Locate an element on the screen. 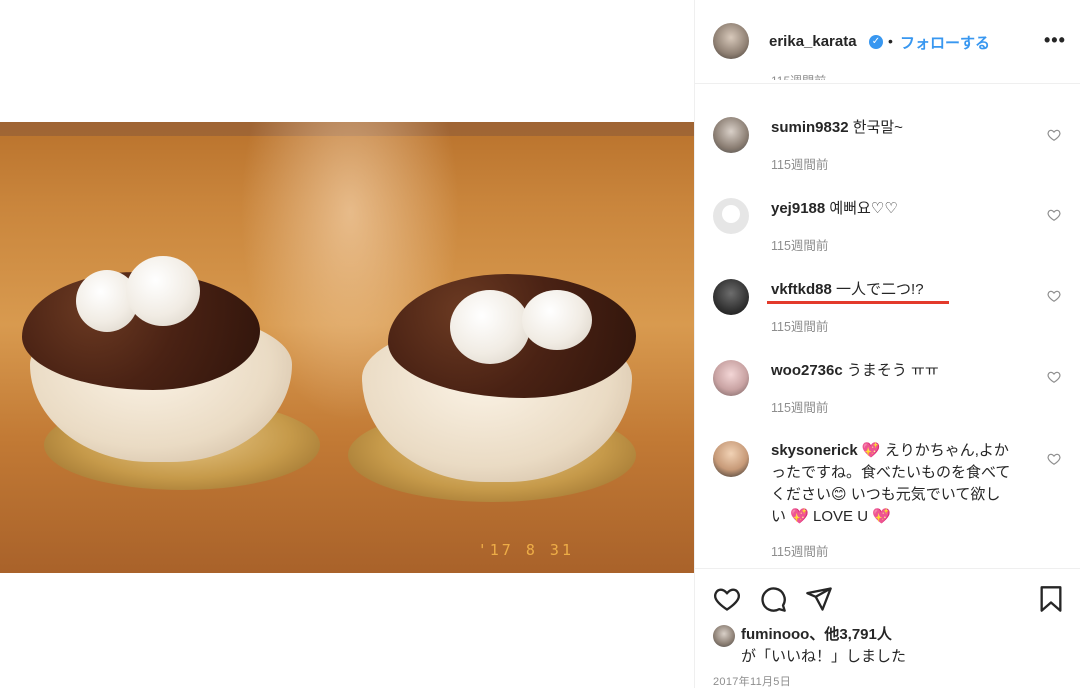 The image size is (1080, 688). comment-text: 一人で二つ!? is located at coordinates (880, 289).